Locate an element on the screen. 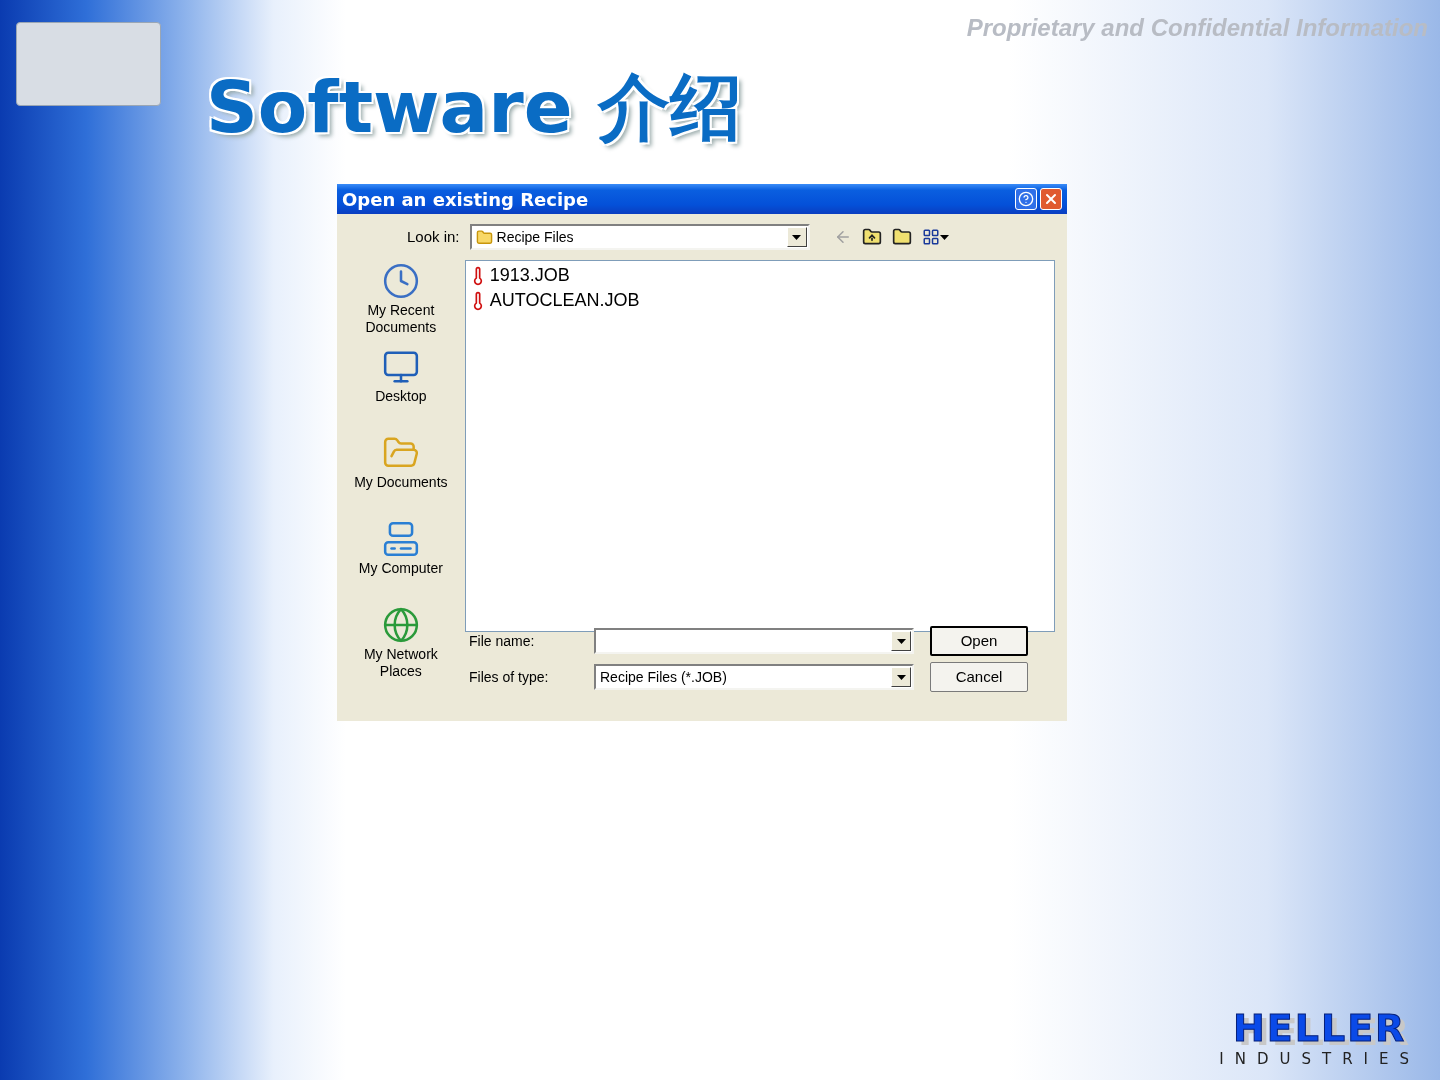  clock-icon is located at coordinates (400, 281).